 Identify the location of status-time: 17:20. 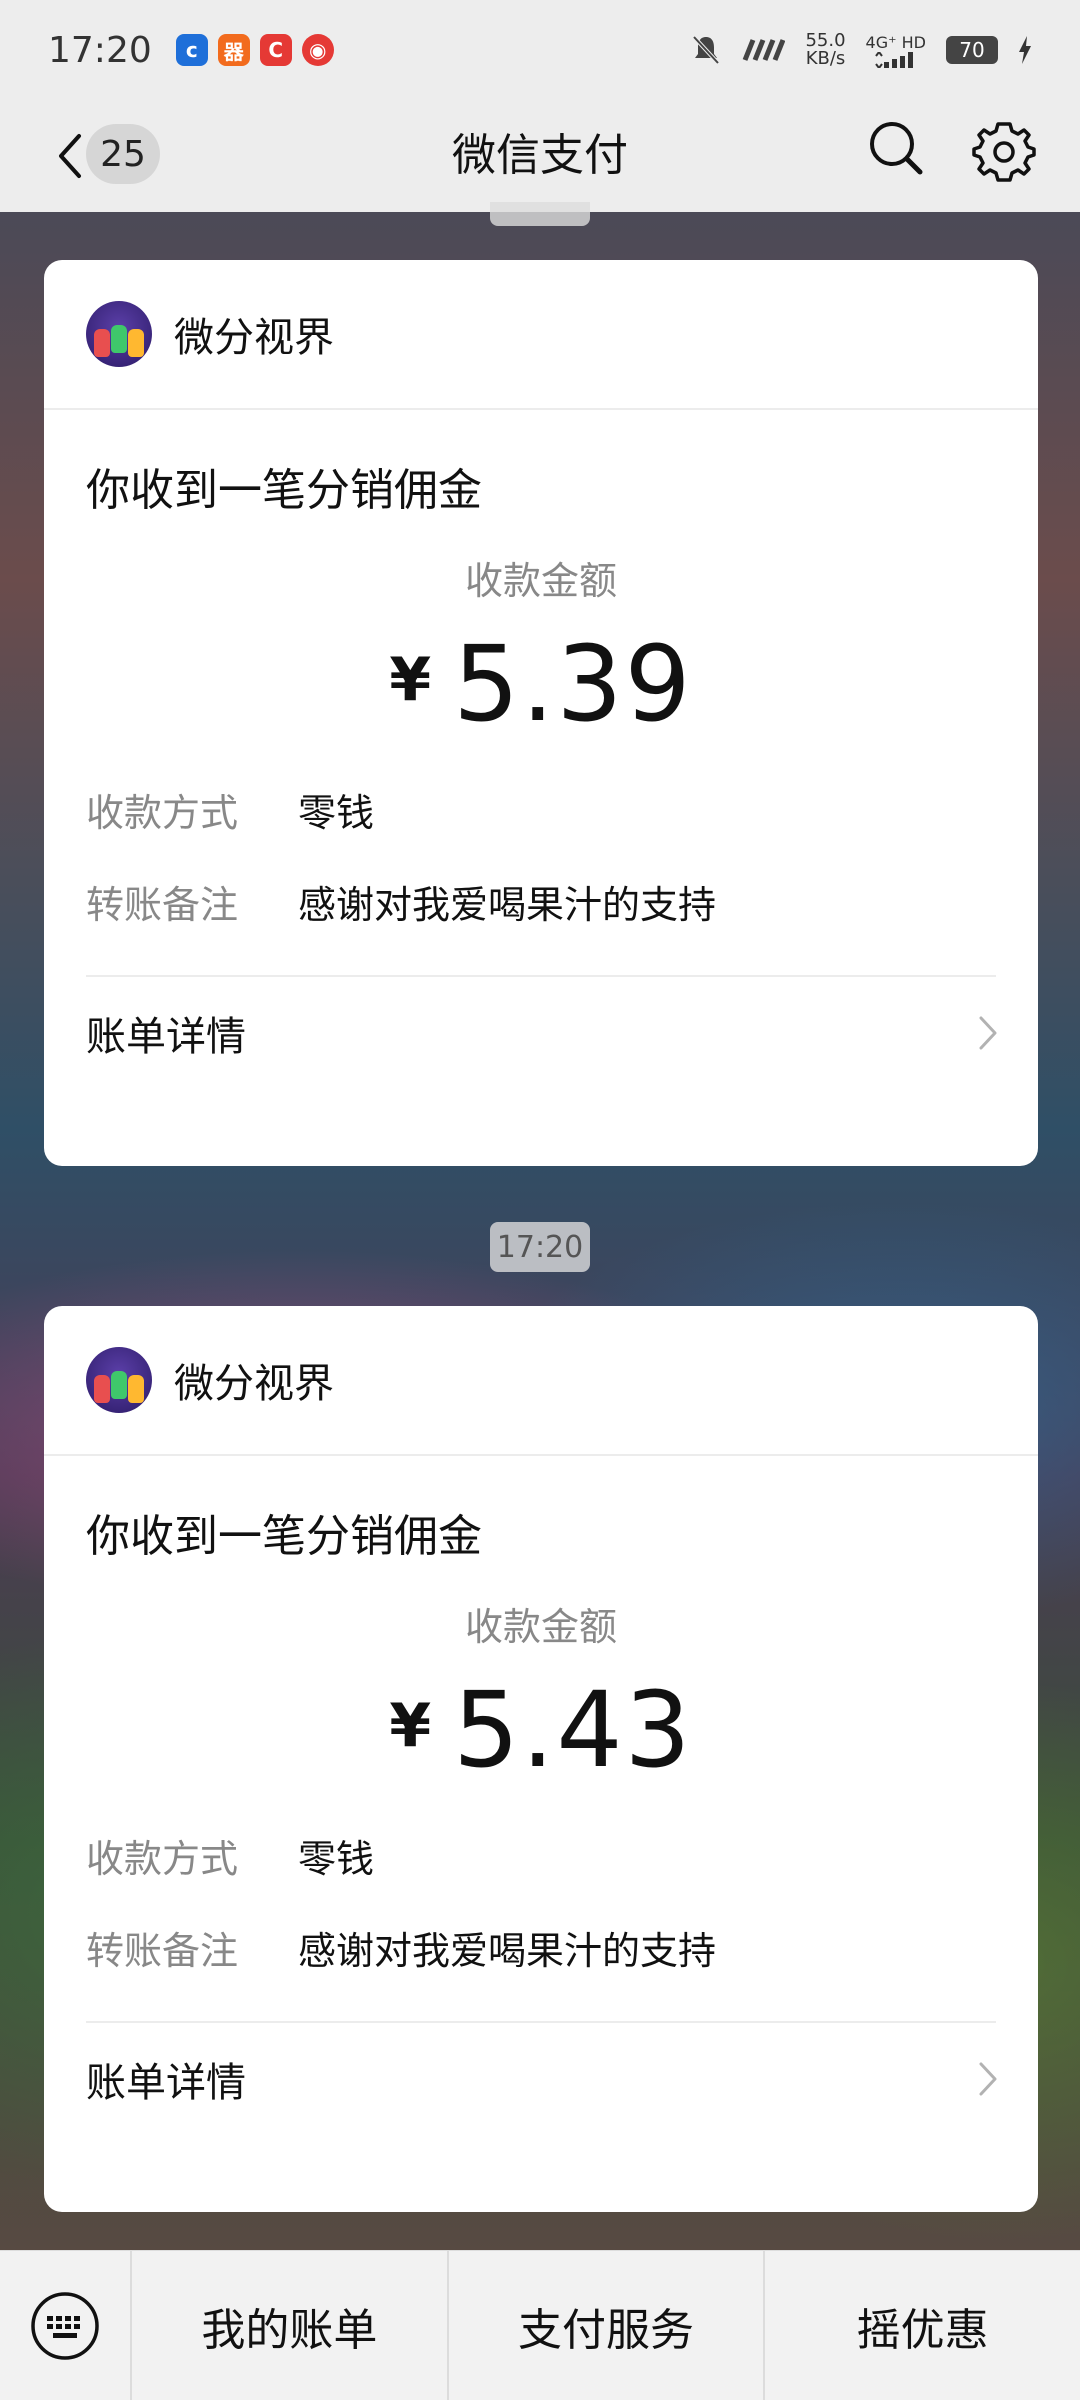
(100, 50).